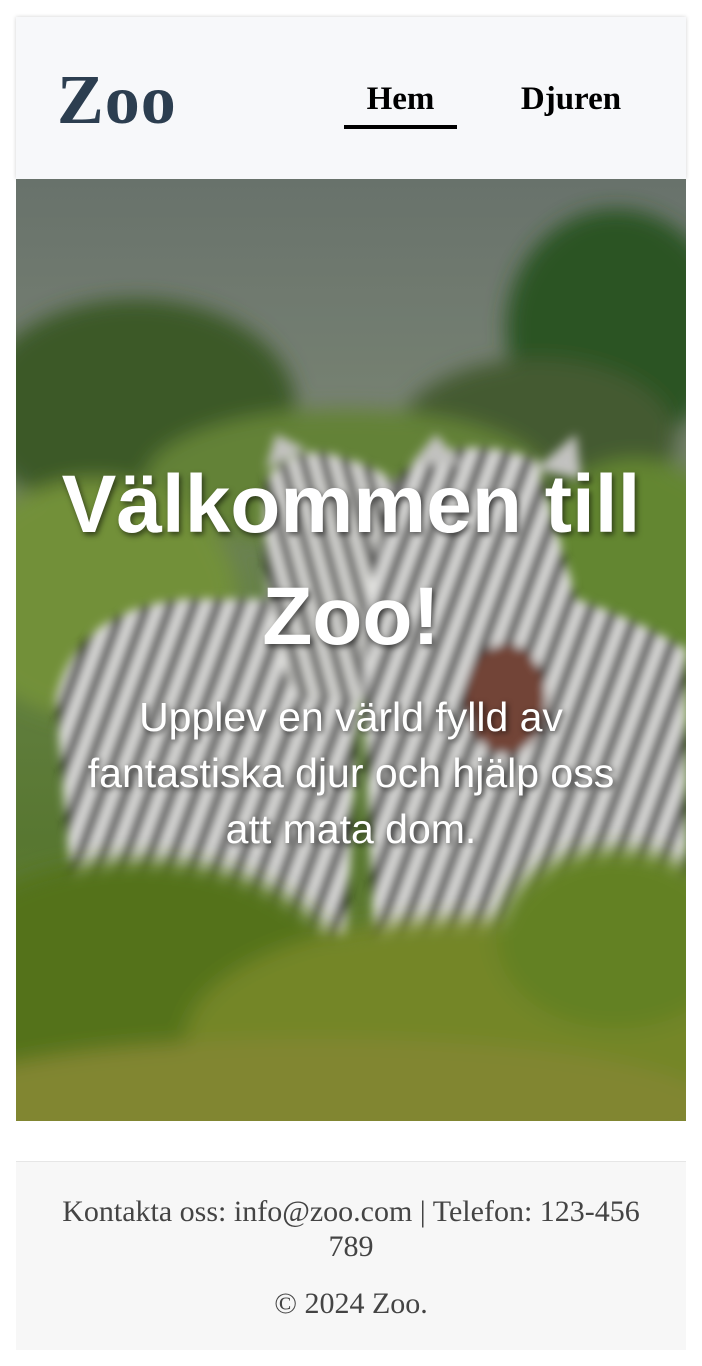 Image resolution: width=702 pixels, height=1366 pixels. What do you see at coordinates (400, 99) in the screenshot?
I see `nav-link-home: Hem` at bounding box center [400, 99].